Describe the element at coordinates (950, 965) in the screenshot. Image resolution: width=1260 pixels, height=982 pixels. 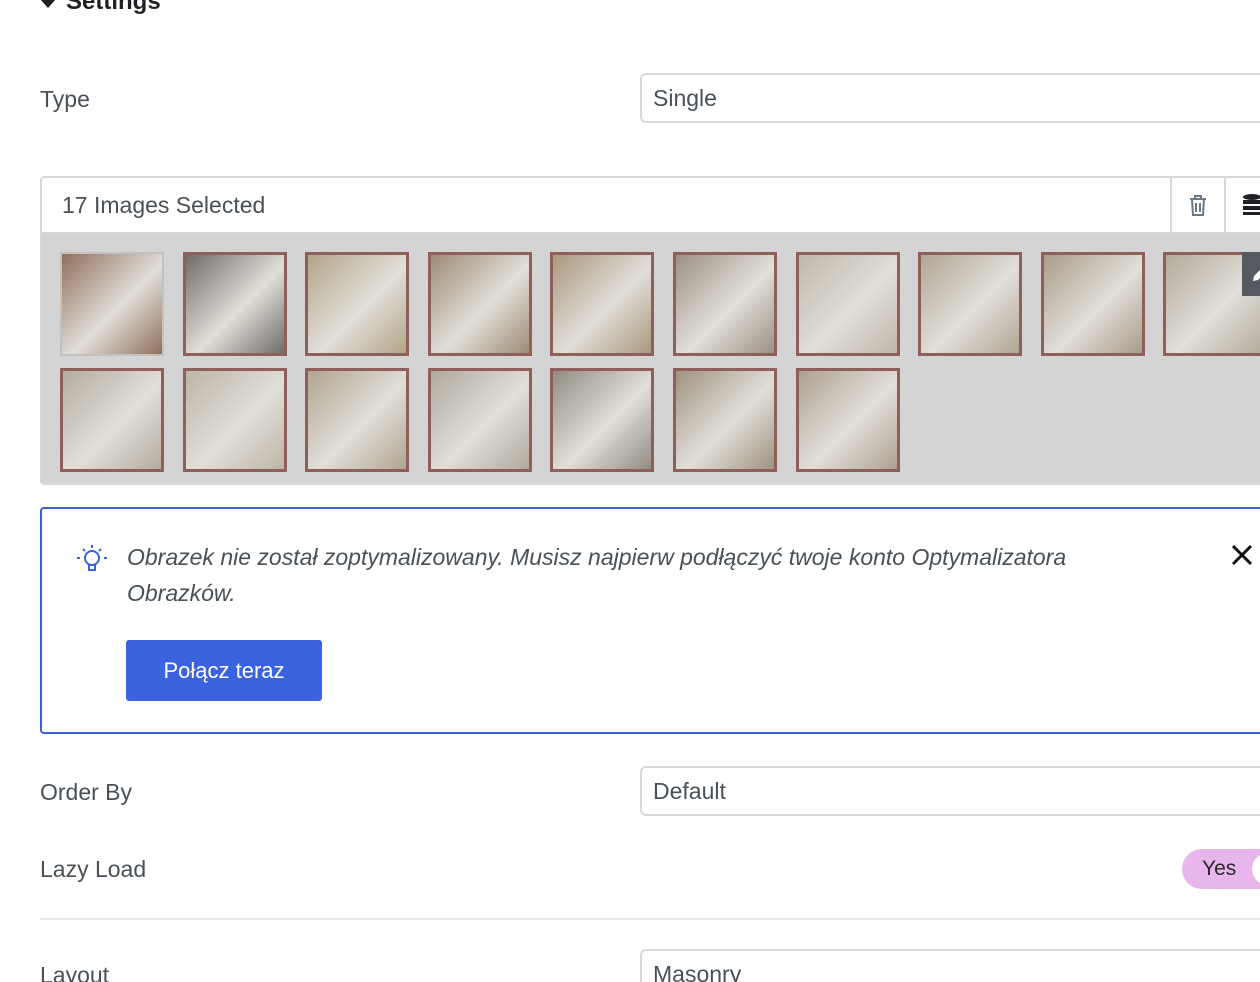
I see `layout-select: Masonry` at that location.